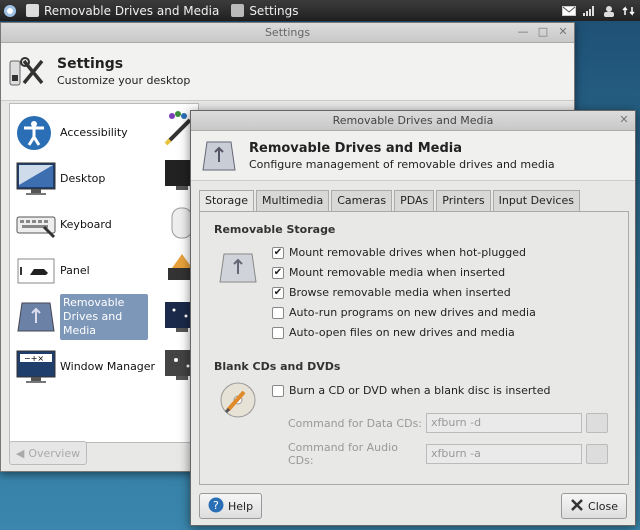 The image size is (640, 530). I want to click on drive-icon, so click(32, 10).